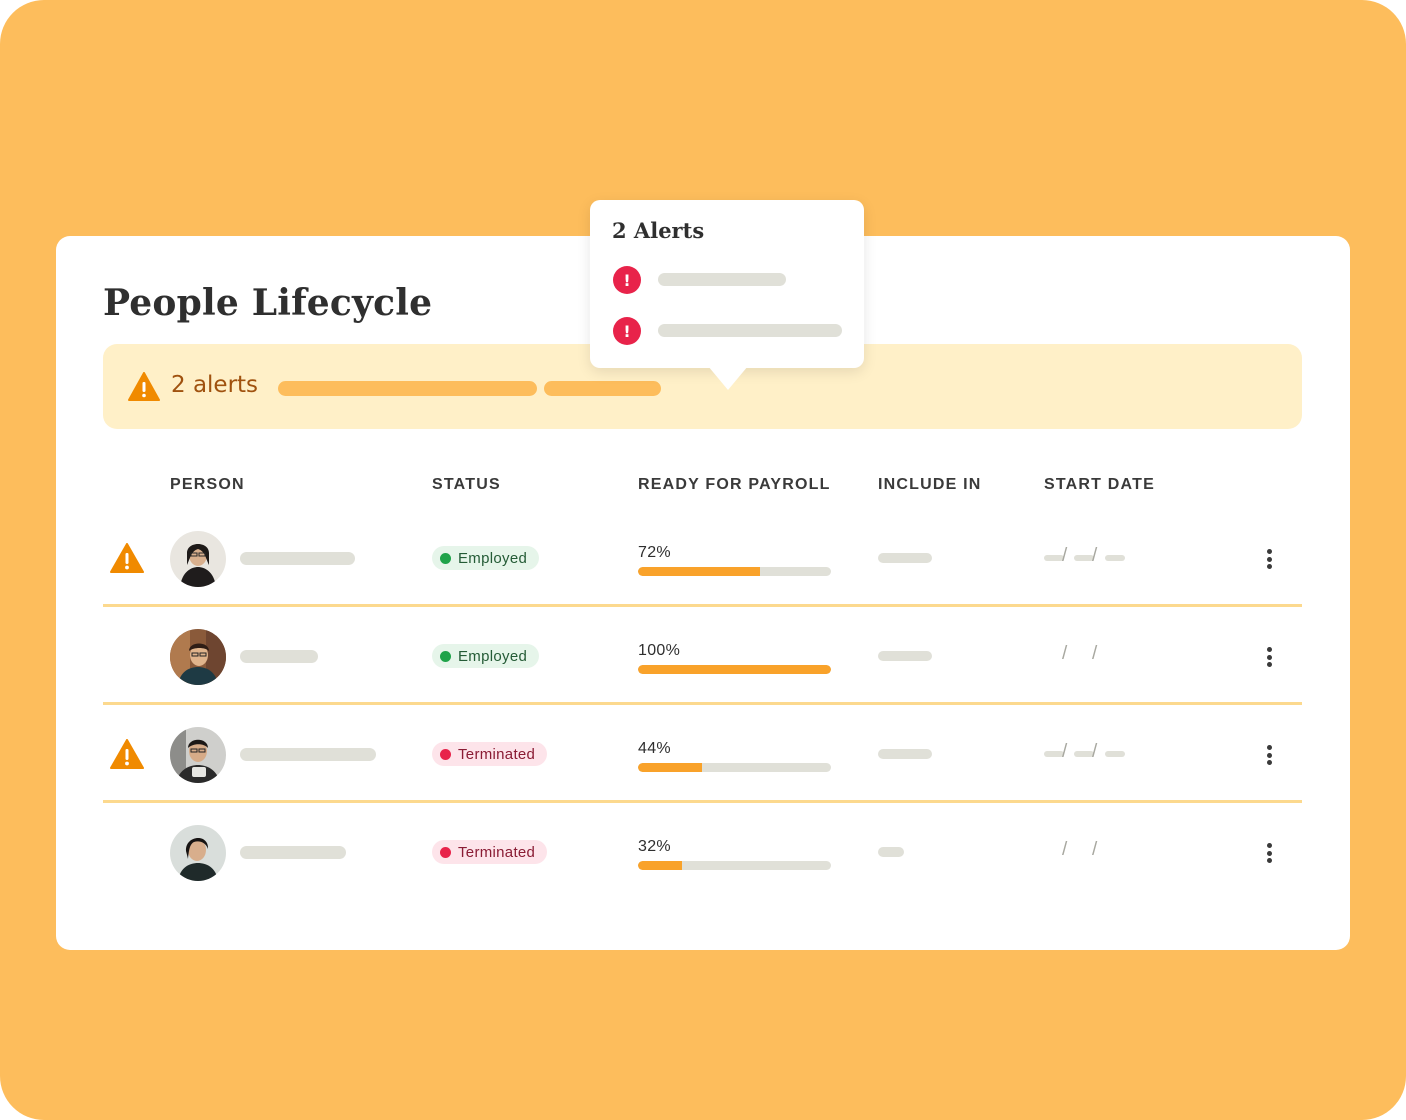 The image size is (1406, 1120). I want to click on column-header-start-date: START DATE, so click(1099, 485).